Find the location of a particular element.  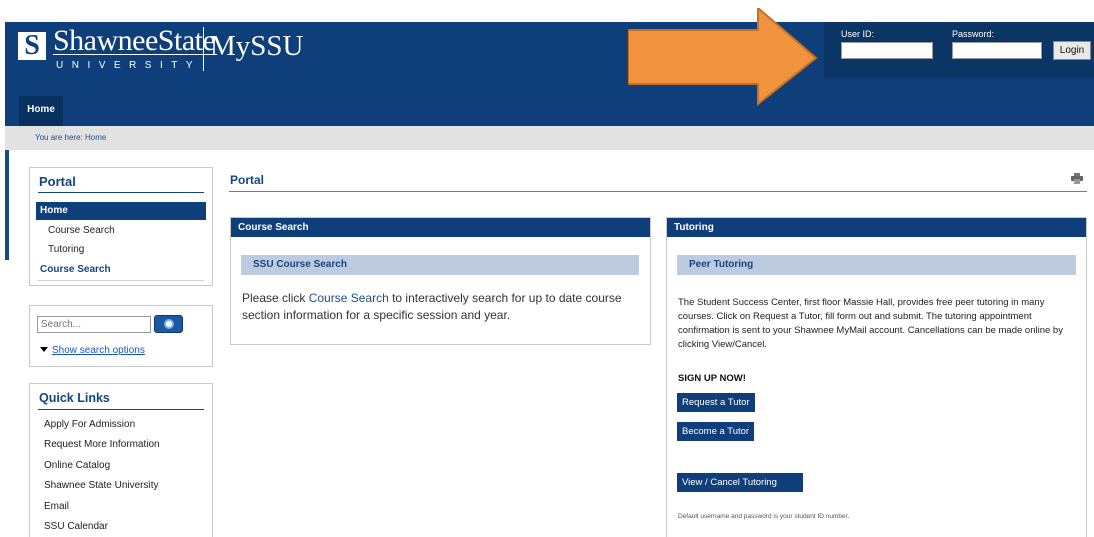

become-tutor-button: Become a Tutor is located at coordinates (716, 431).